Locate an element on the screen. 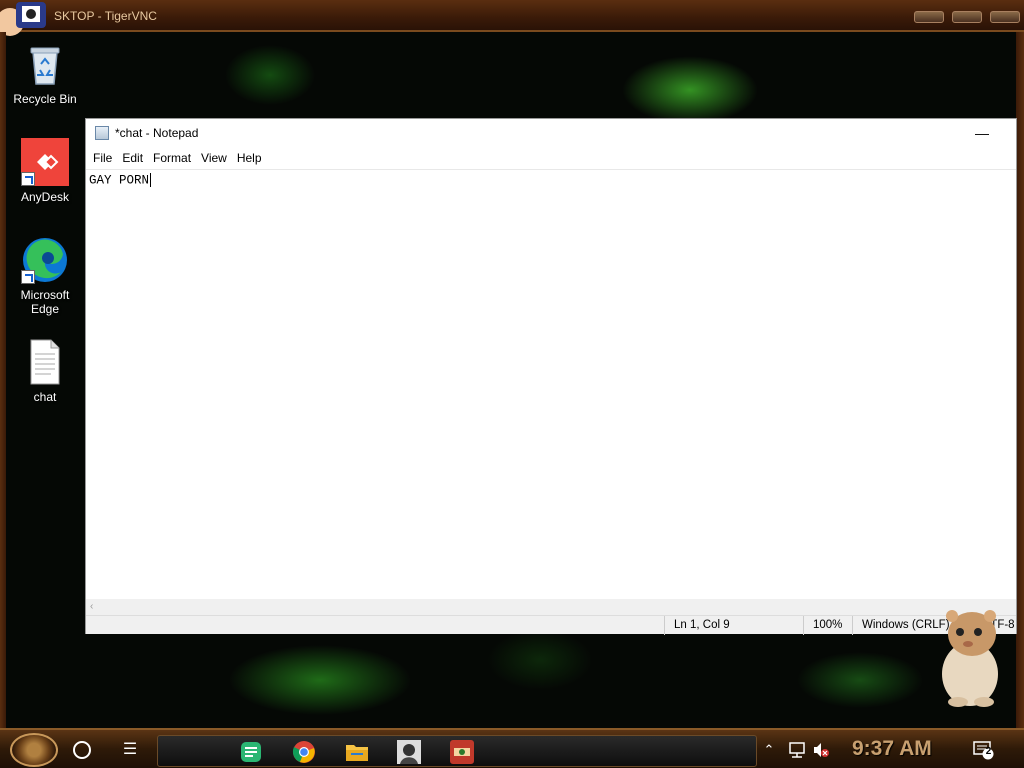  notepad-text-content: GAY PORN is located at coordinates (119, 180).